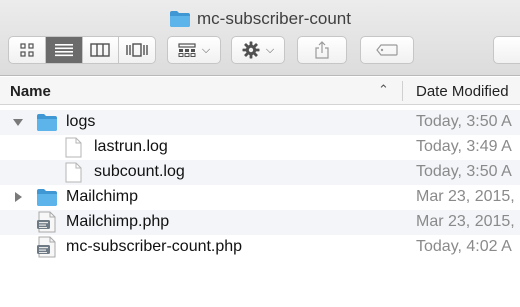 Image resolution: width=520 pixels, height=307 pixels. I want to click on name-column-header: Name, so click(30, 91).